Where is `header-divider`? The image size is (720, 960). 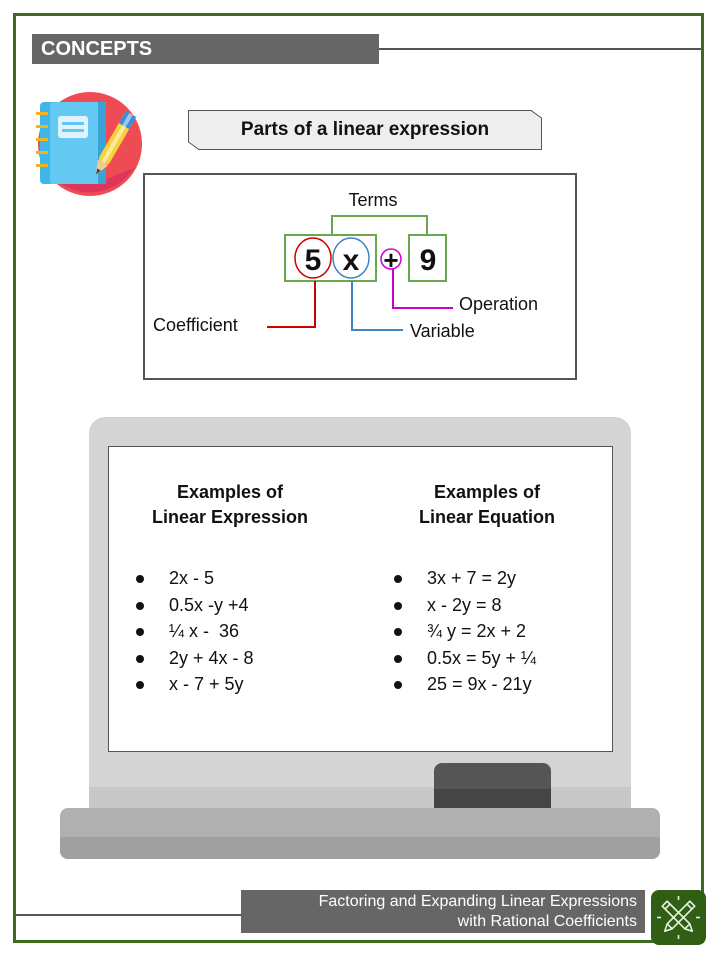
header-divider is located at coordinates (541, 49).